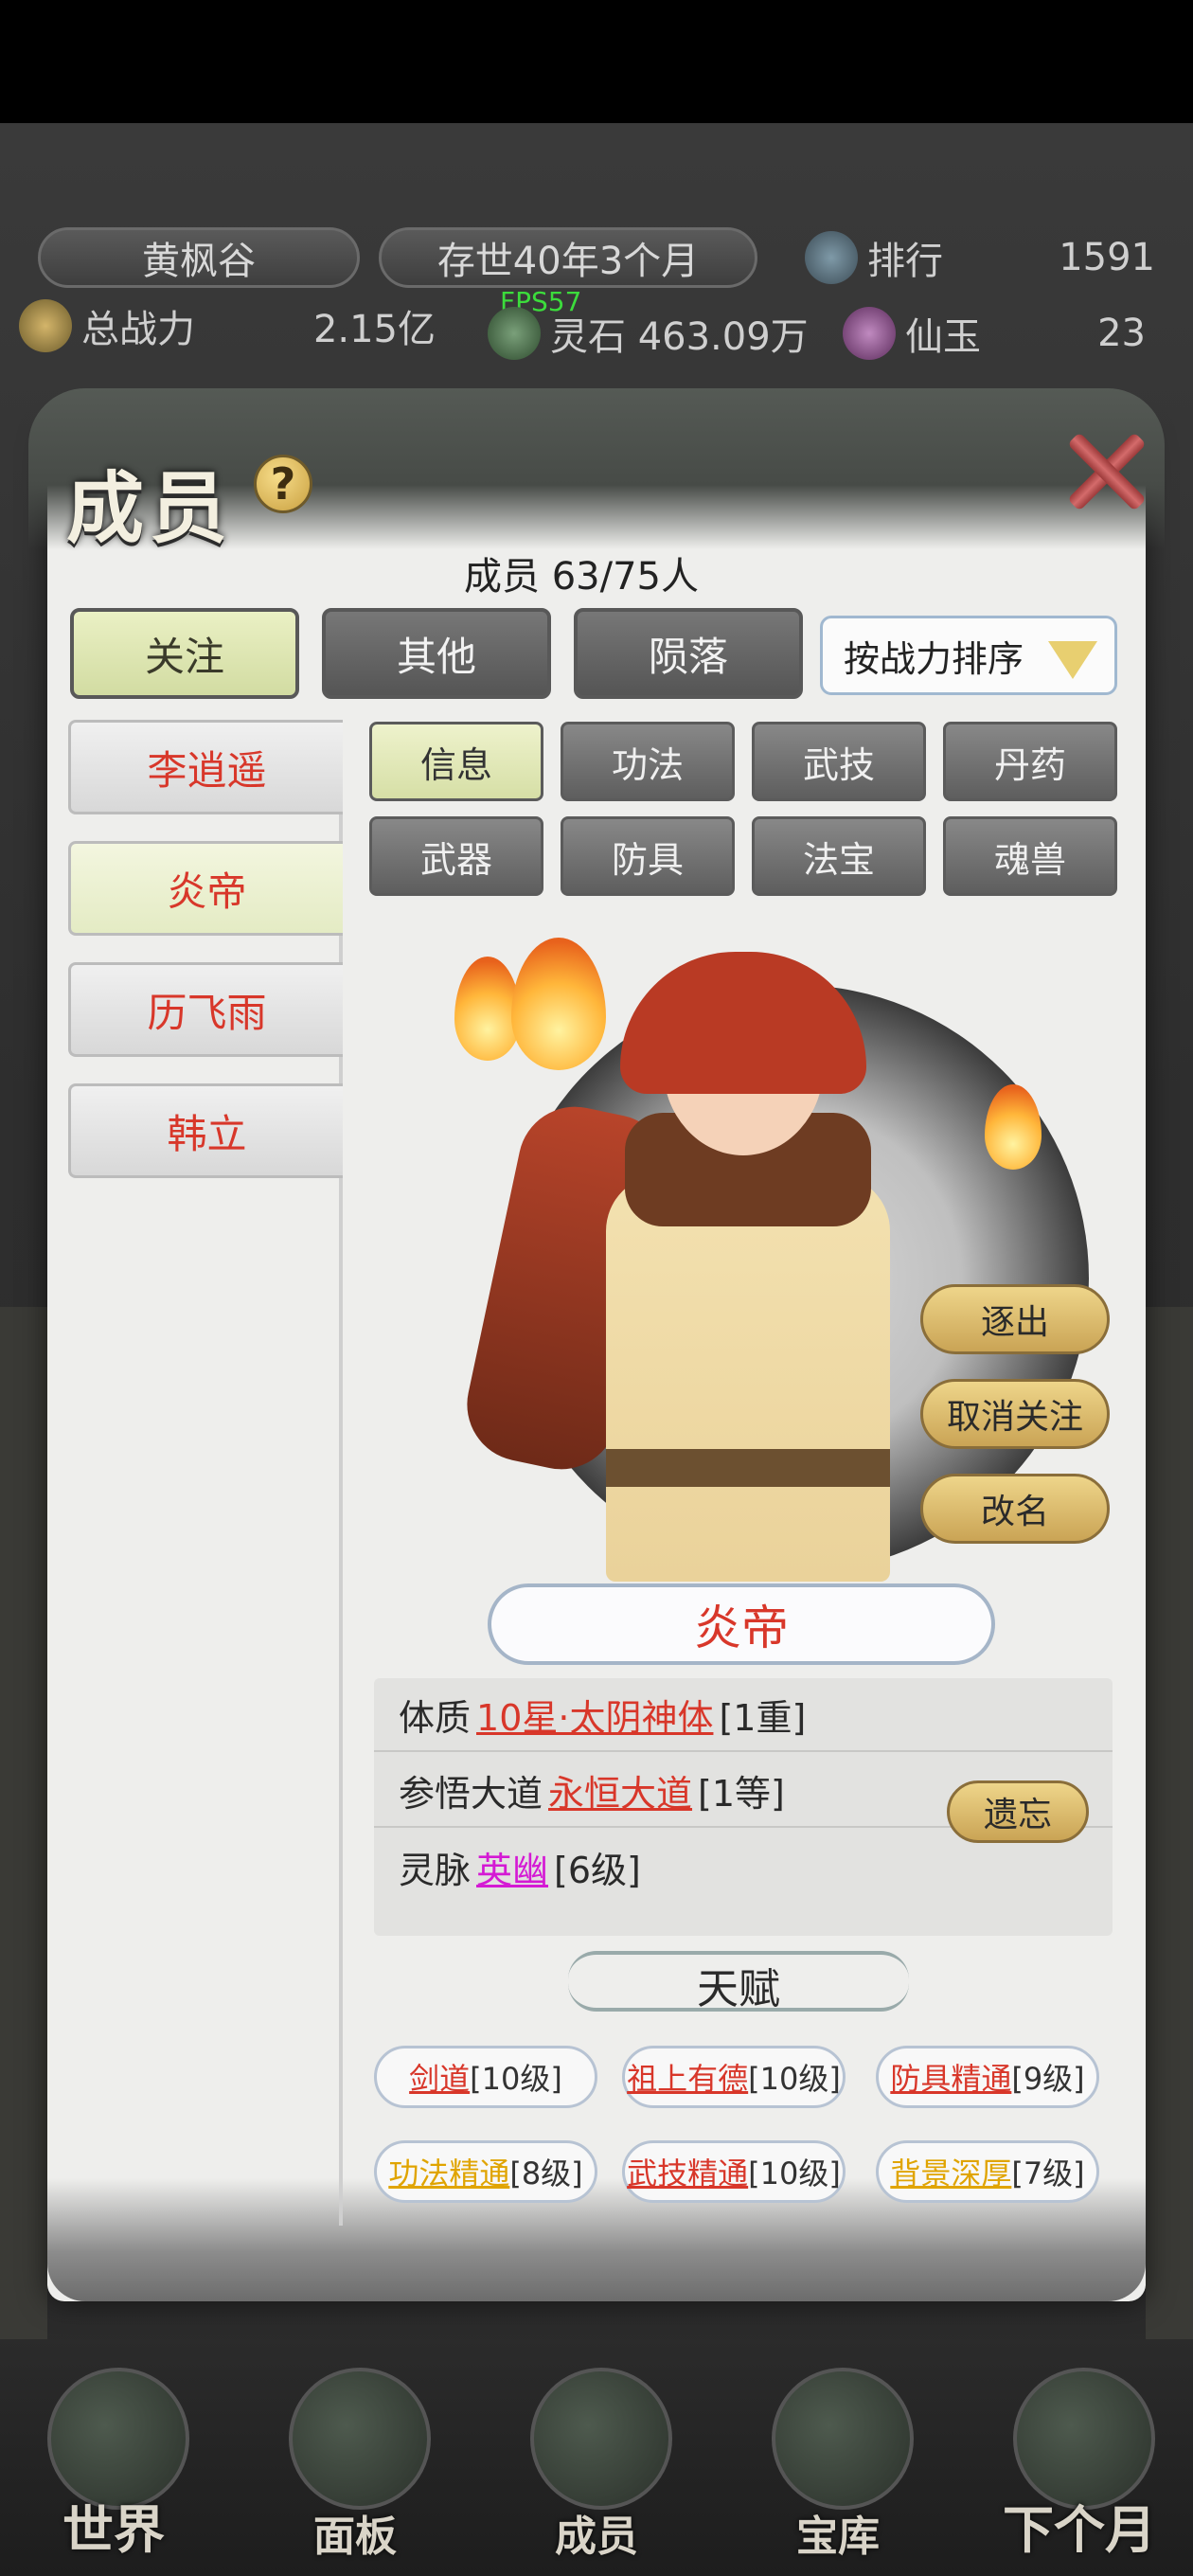  I want to click on constitution-label: 体质, so click(435, 1717).